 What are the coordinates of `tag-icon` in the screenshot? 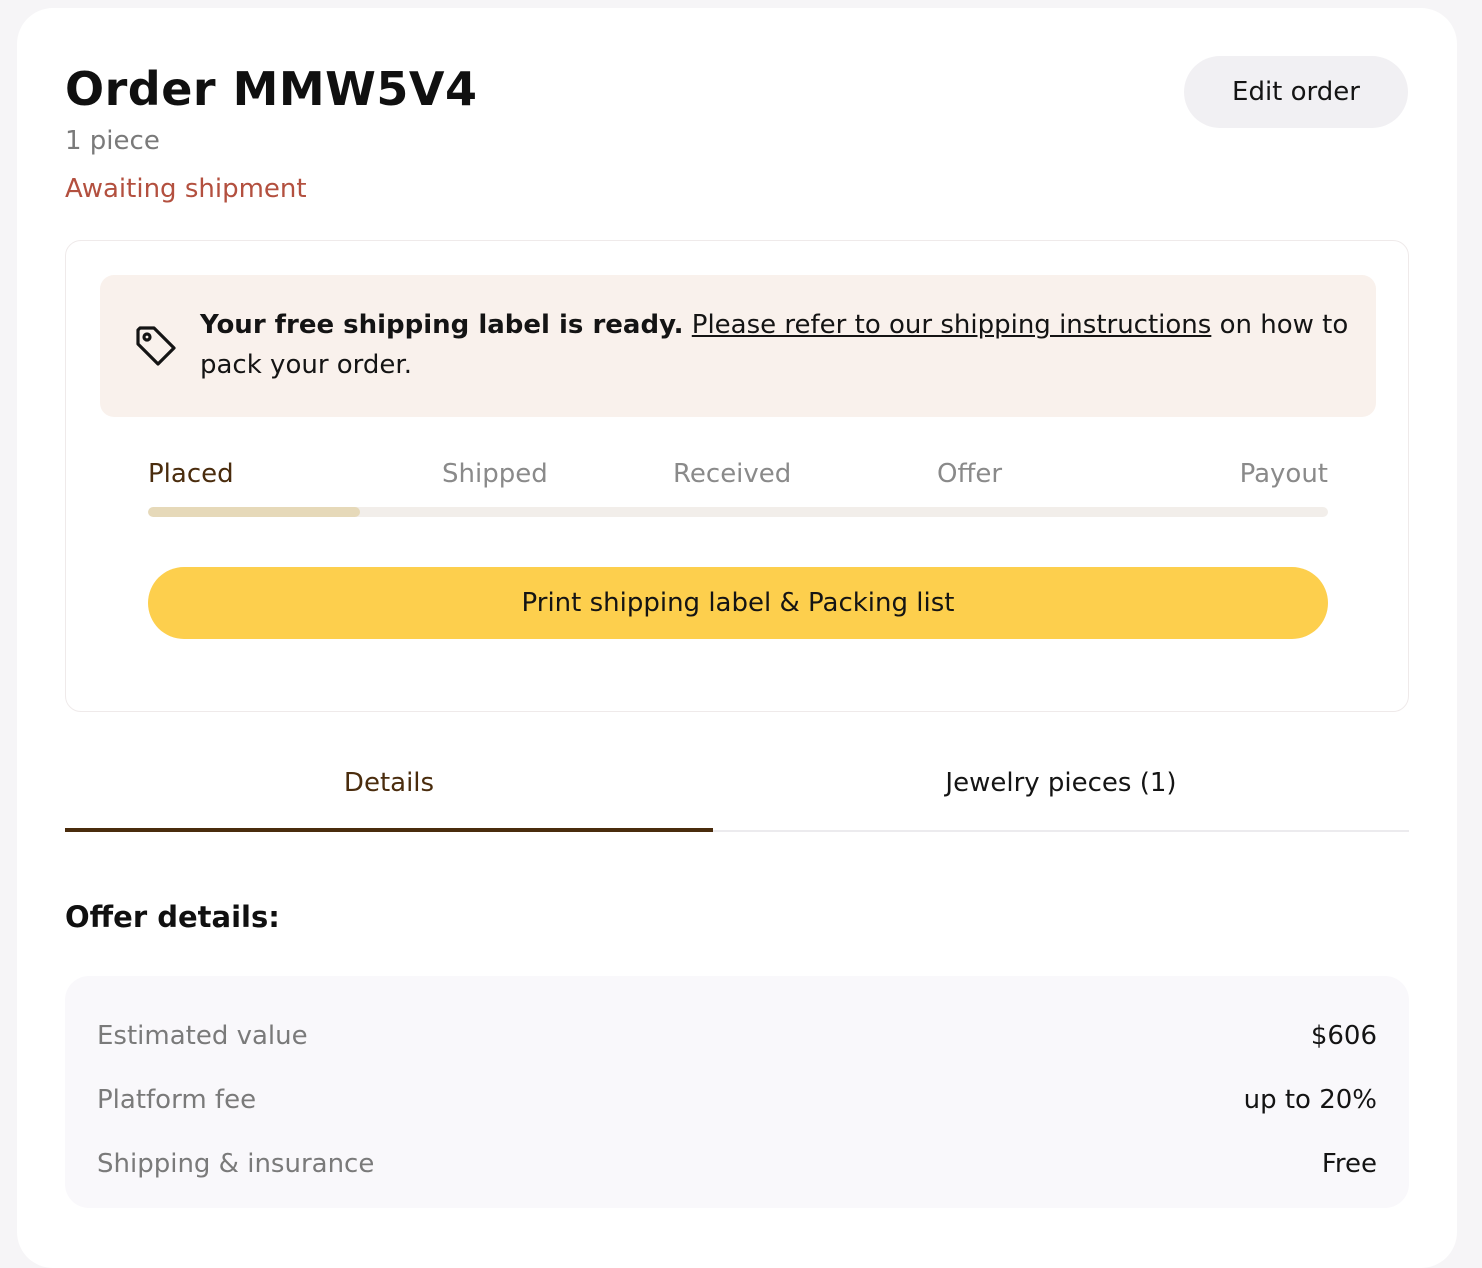 It's located at (156, 346).